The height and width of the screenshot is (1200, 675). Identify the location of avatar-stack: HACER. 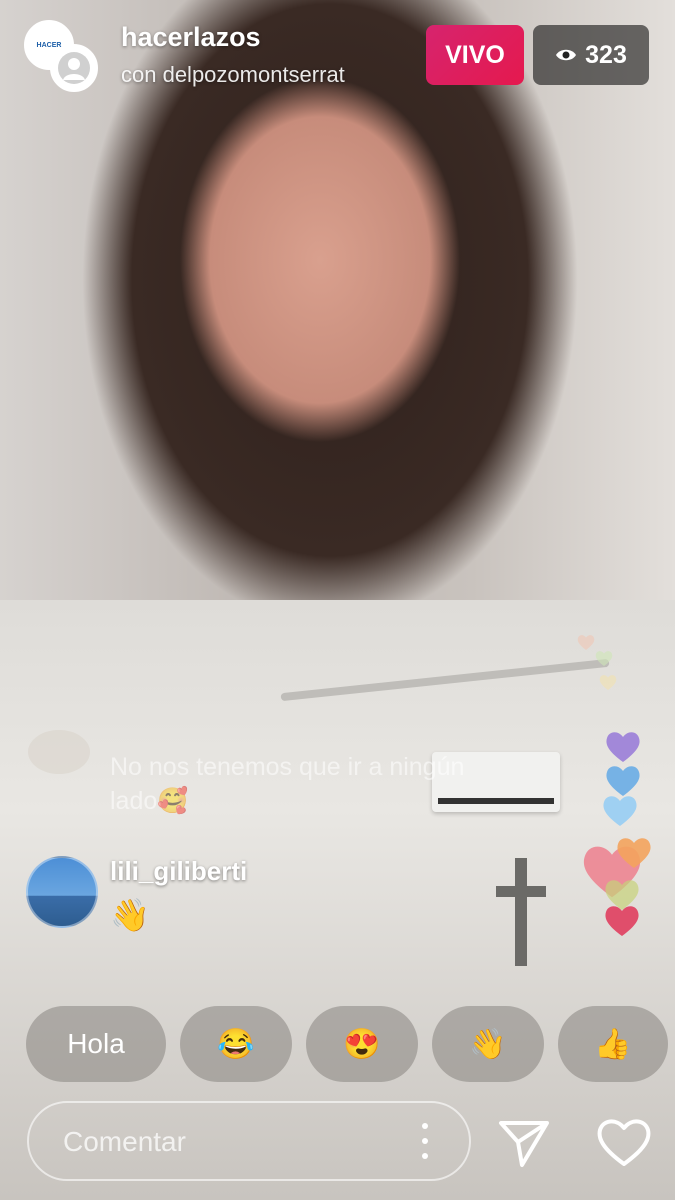
(61, 56).